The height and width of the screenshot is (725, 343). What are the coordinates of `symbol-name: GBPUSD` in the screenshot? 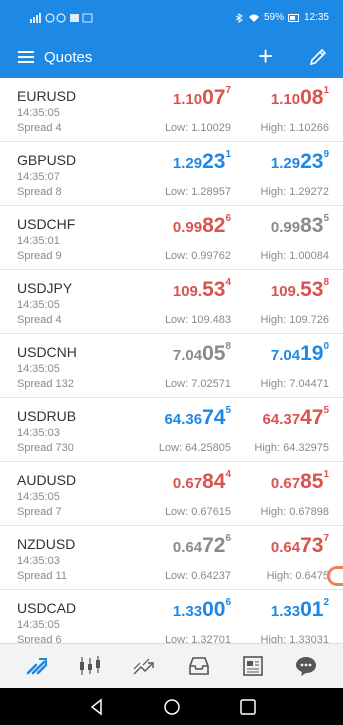 It's located at (47, 160).